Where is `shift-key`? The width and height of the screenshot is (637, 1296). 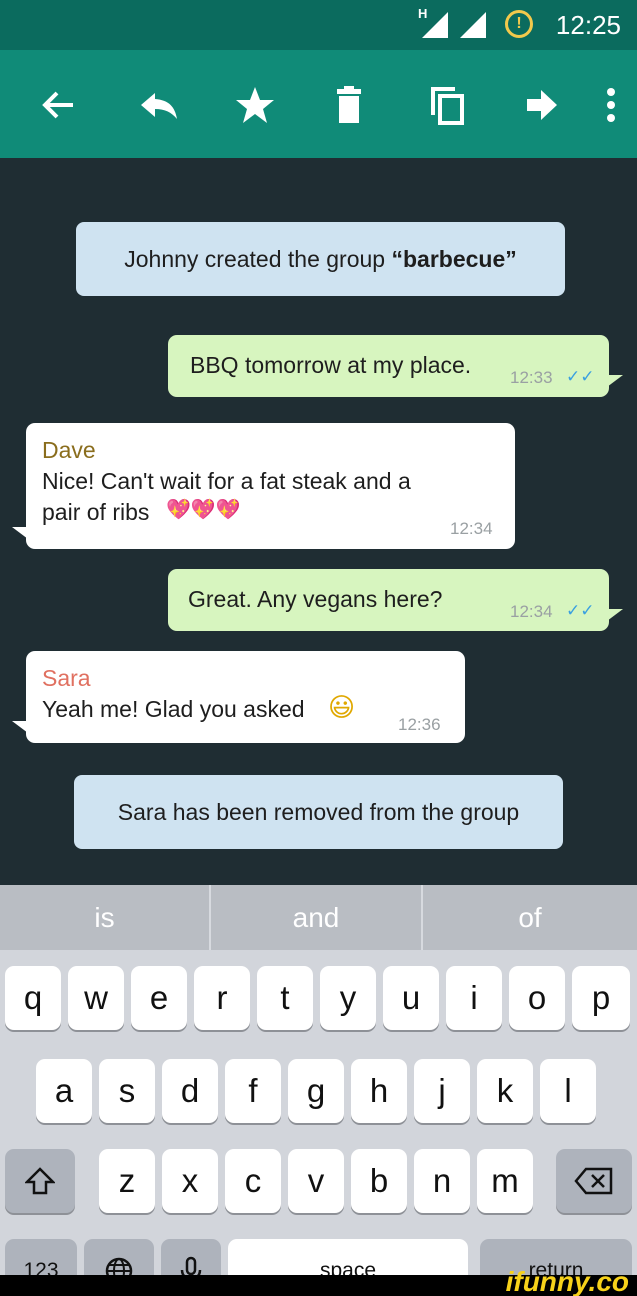 shift-key is located at coordinates (40, 1181).